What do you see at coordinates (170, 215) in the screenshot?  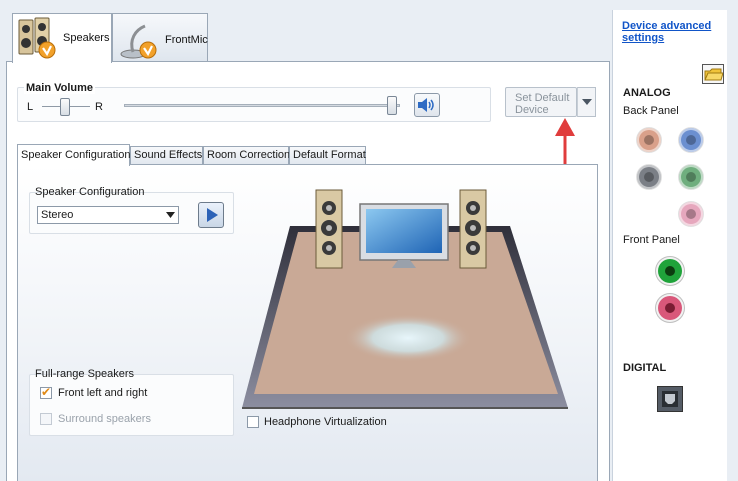 I see `select-arrow-icon` at bounding box center [170, 215].